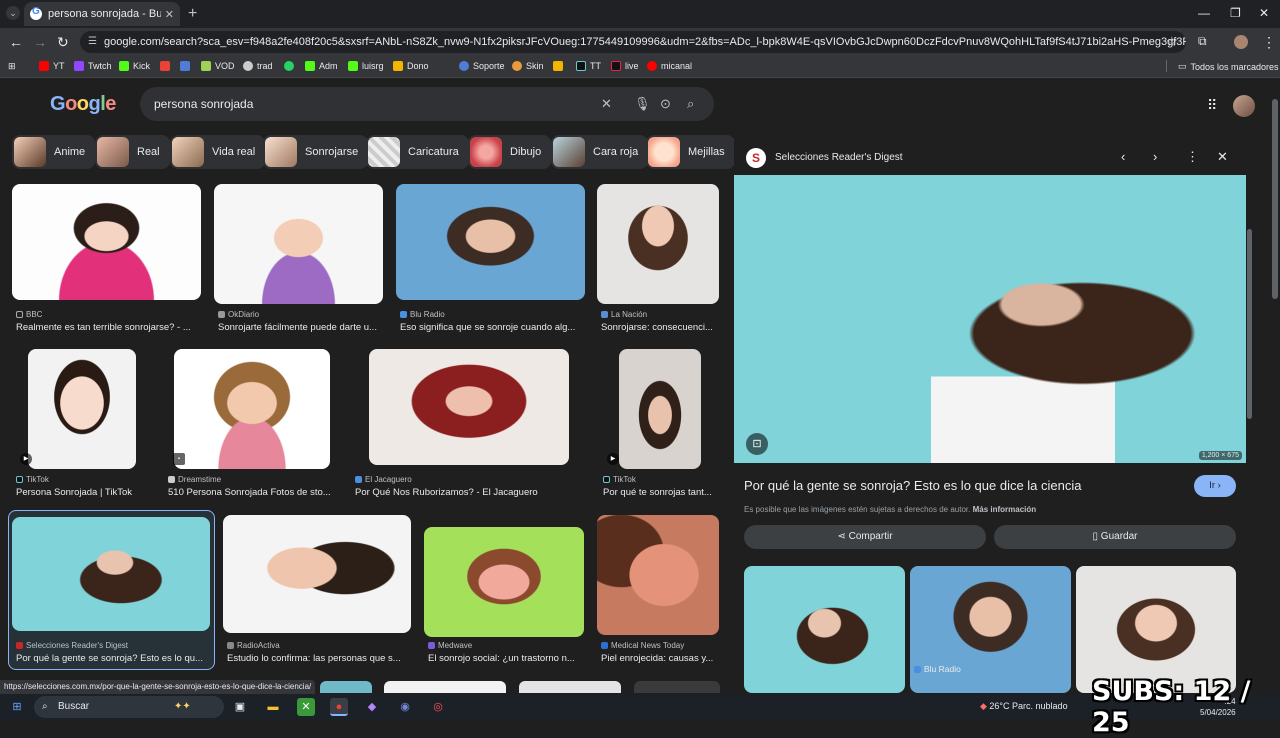  Describe the element at coordinates (665, 104) in the screenshot. I see `lens-icon: ⊙` at that location.